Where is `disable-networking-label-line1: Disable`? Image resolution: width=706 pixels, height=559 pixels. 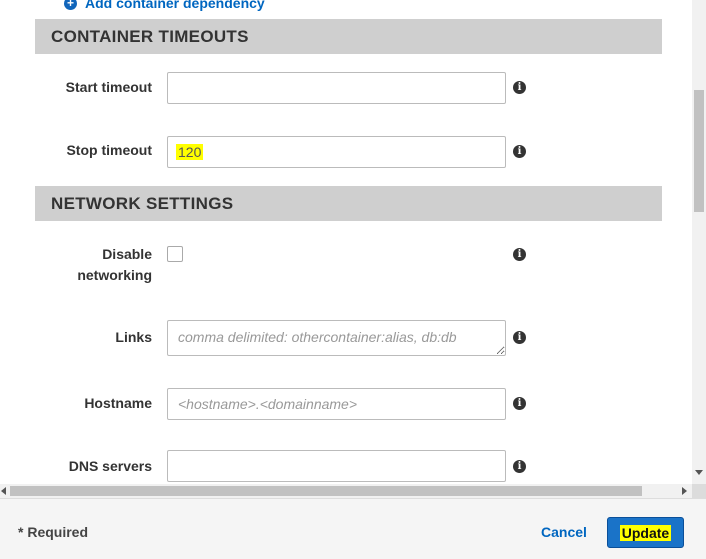 disable-networking-label-line1: Disable is located at coordinates (127, 254).